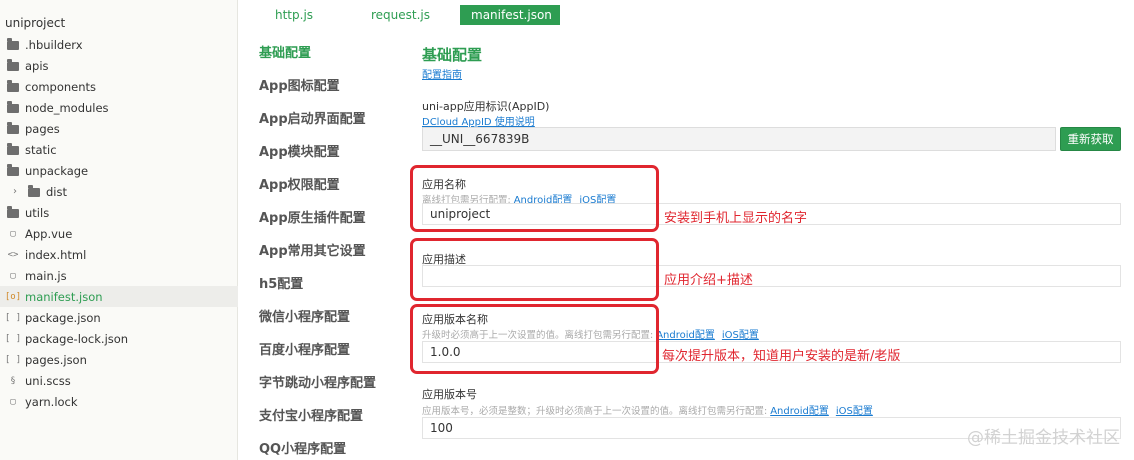  What do you see at coordinates (119, 170) in the screenshot?
I see `tree-item-unpackage: unpackage` at bounding box center [119, 170].